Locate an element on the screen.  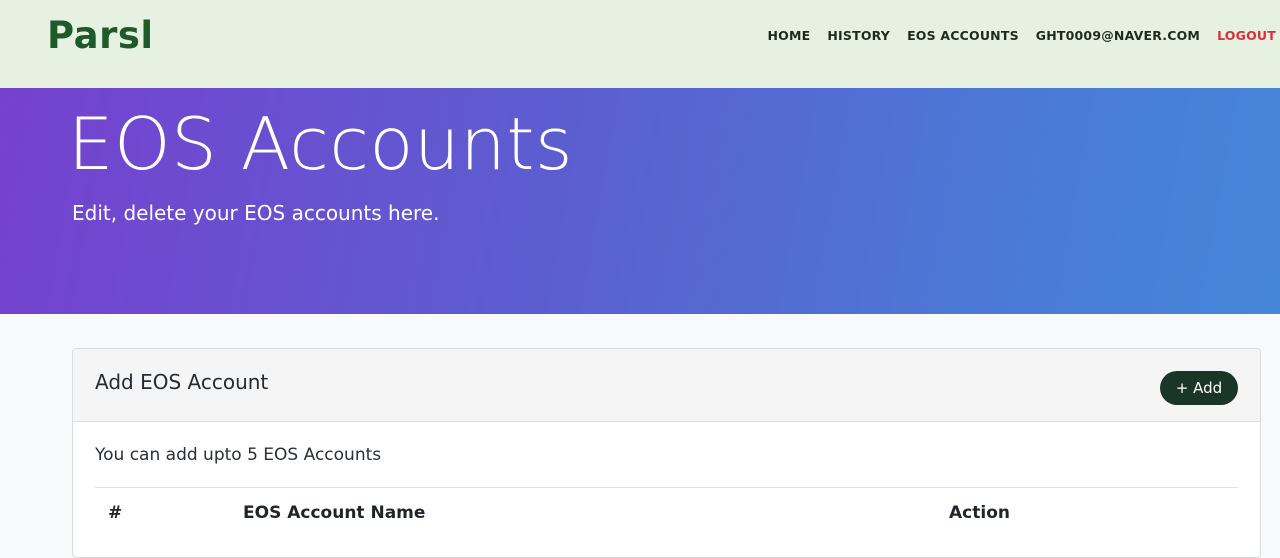
table-header-action: Action is located at coordinates (979, 513).